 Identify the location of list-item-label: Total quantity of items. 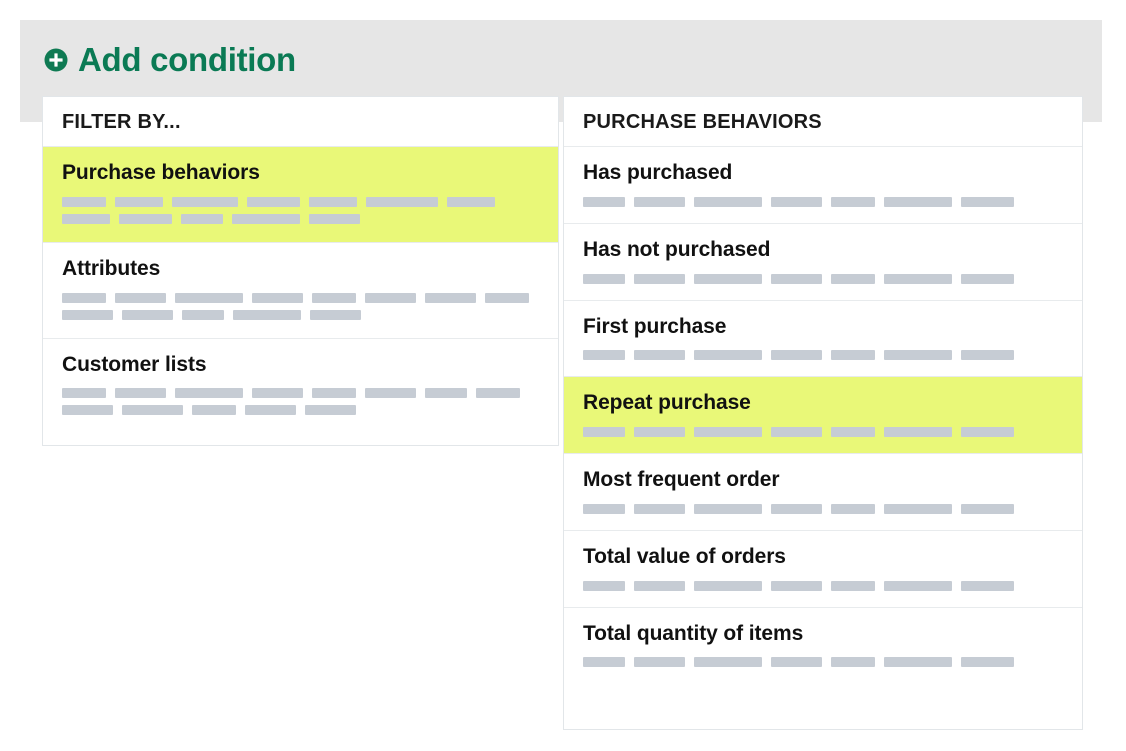
(693, 633).